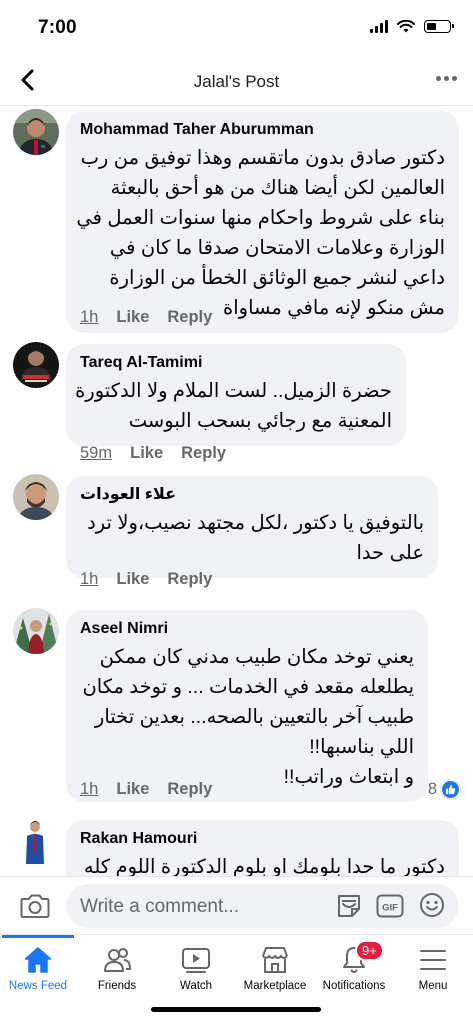 This screenshot has height=1024, width=473. Describe the element at coordinates (96, 453) in the screenshot. I see `comment-timestamp: 59m` at that location.